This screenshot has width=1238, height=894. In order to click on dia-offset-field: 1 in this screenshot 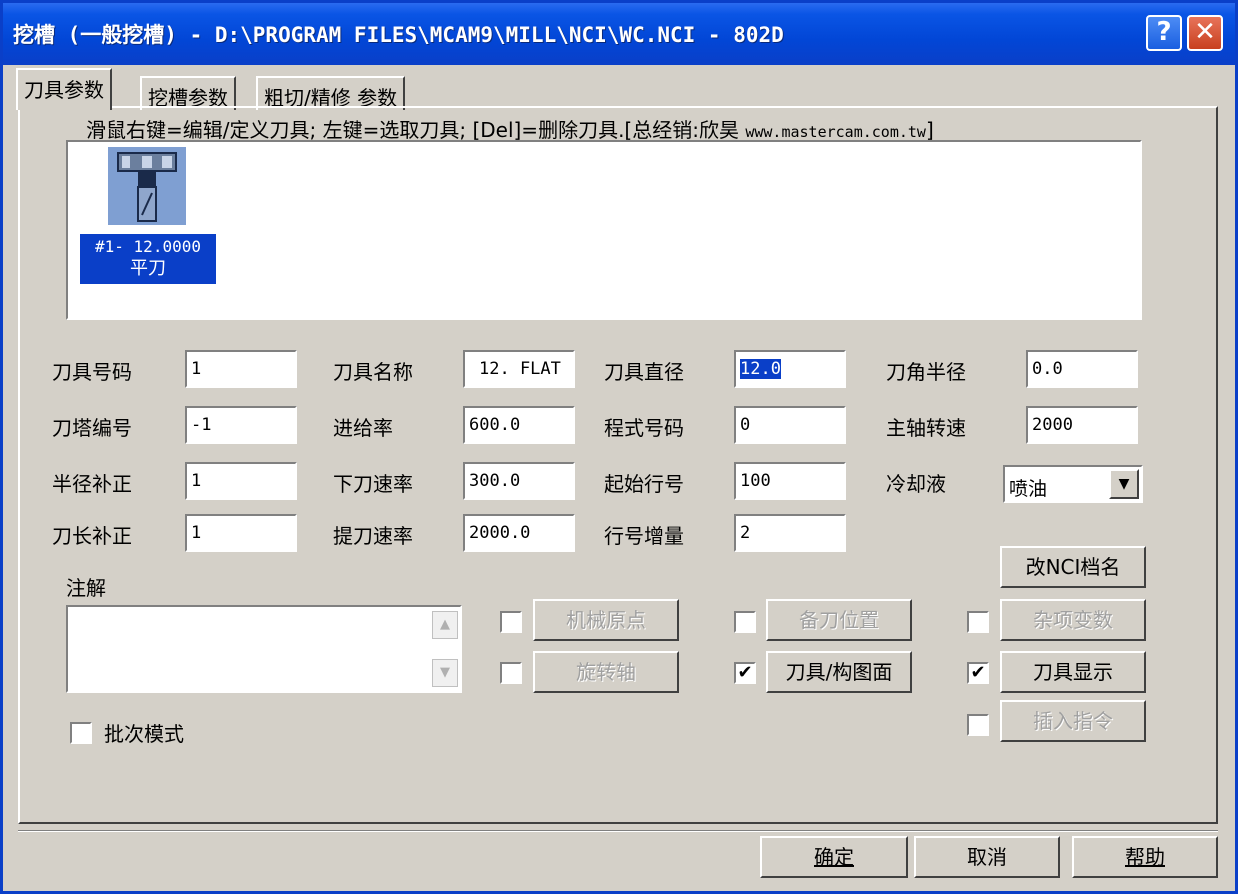, I will do `click(241, 481)`.